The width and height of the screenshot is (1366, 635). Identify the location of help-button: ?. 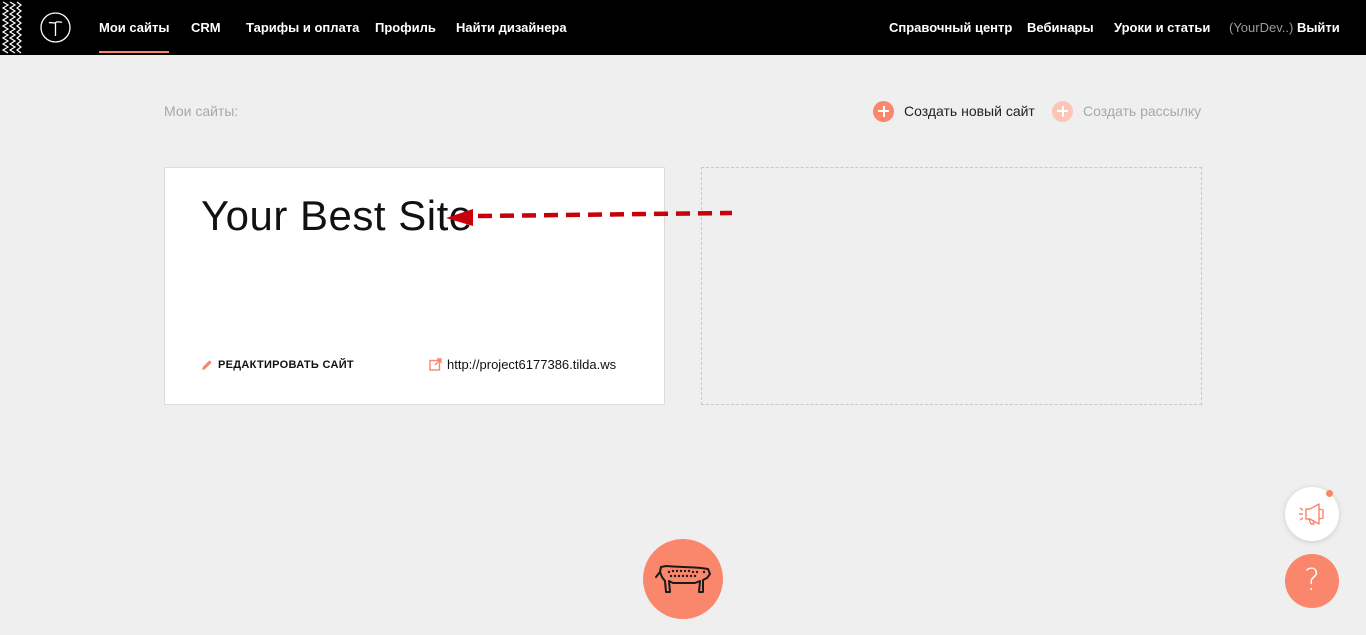
(1312, 581).